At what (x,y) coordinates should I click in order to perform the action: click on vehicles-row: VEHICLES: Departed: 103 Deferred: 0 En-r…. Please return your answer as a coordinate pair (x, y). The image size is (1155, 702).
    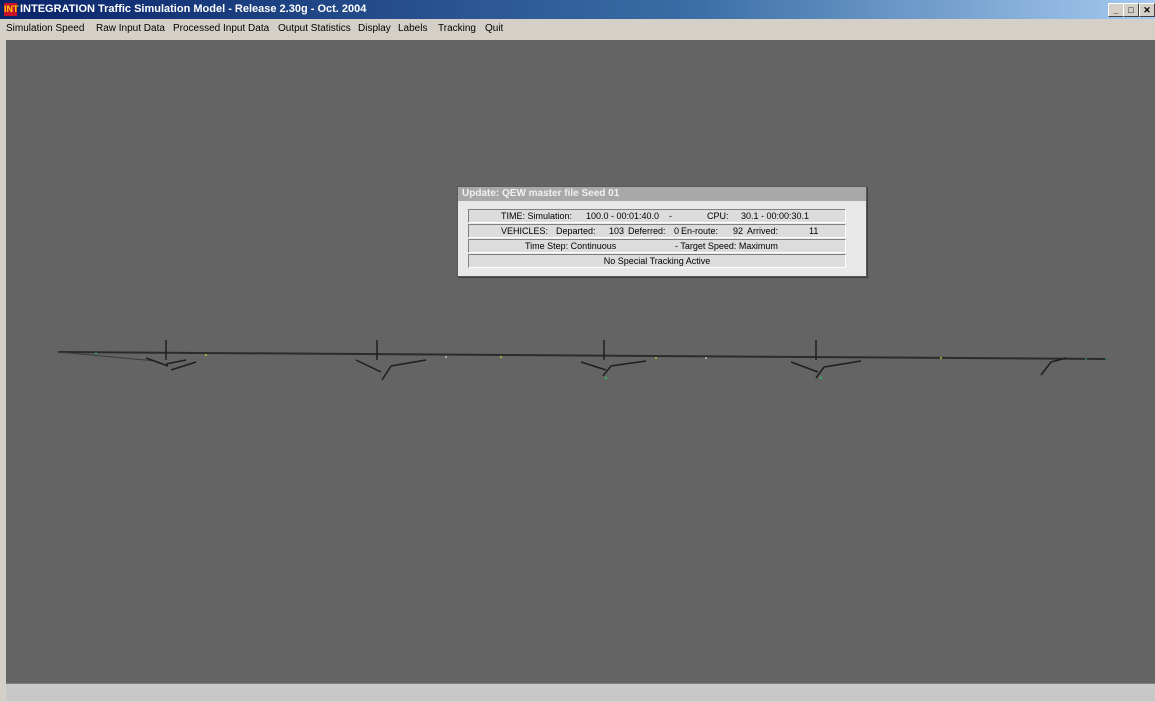
    Looking at the image, I should click on (657, 231).